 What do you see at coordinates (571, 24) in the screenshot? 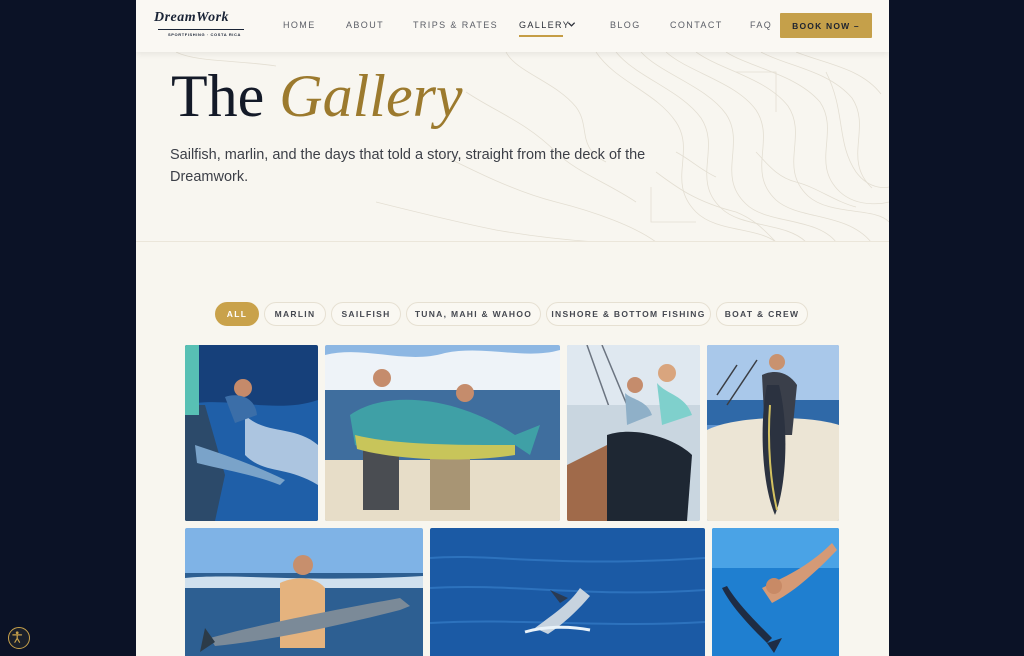
I see `chevron-down-icon` at bounding box center [571, 24].